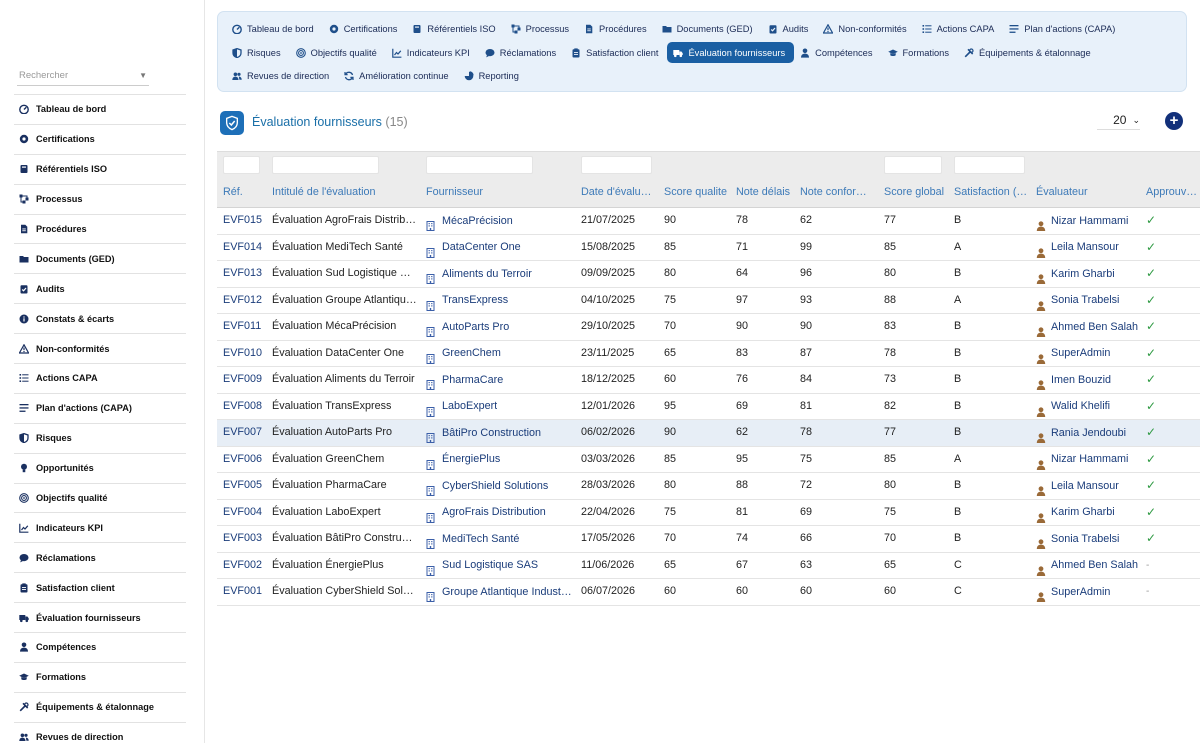 The width and height of the screenshot is (1200, 743). I want to click on column-header: Évaluateur, so click(1088, 193).